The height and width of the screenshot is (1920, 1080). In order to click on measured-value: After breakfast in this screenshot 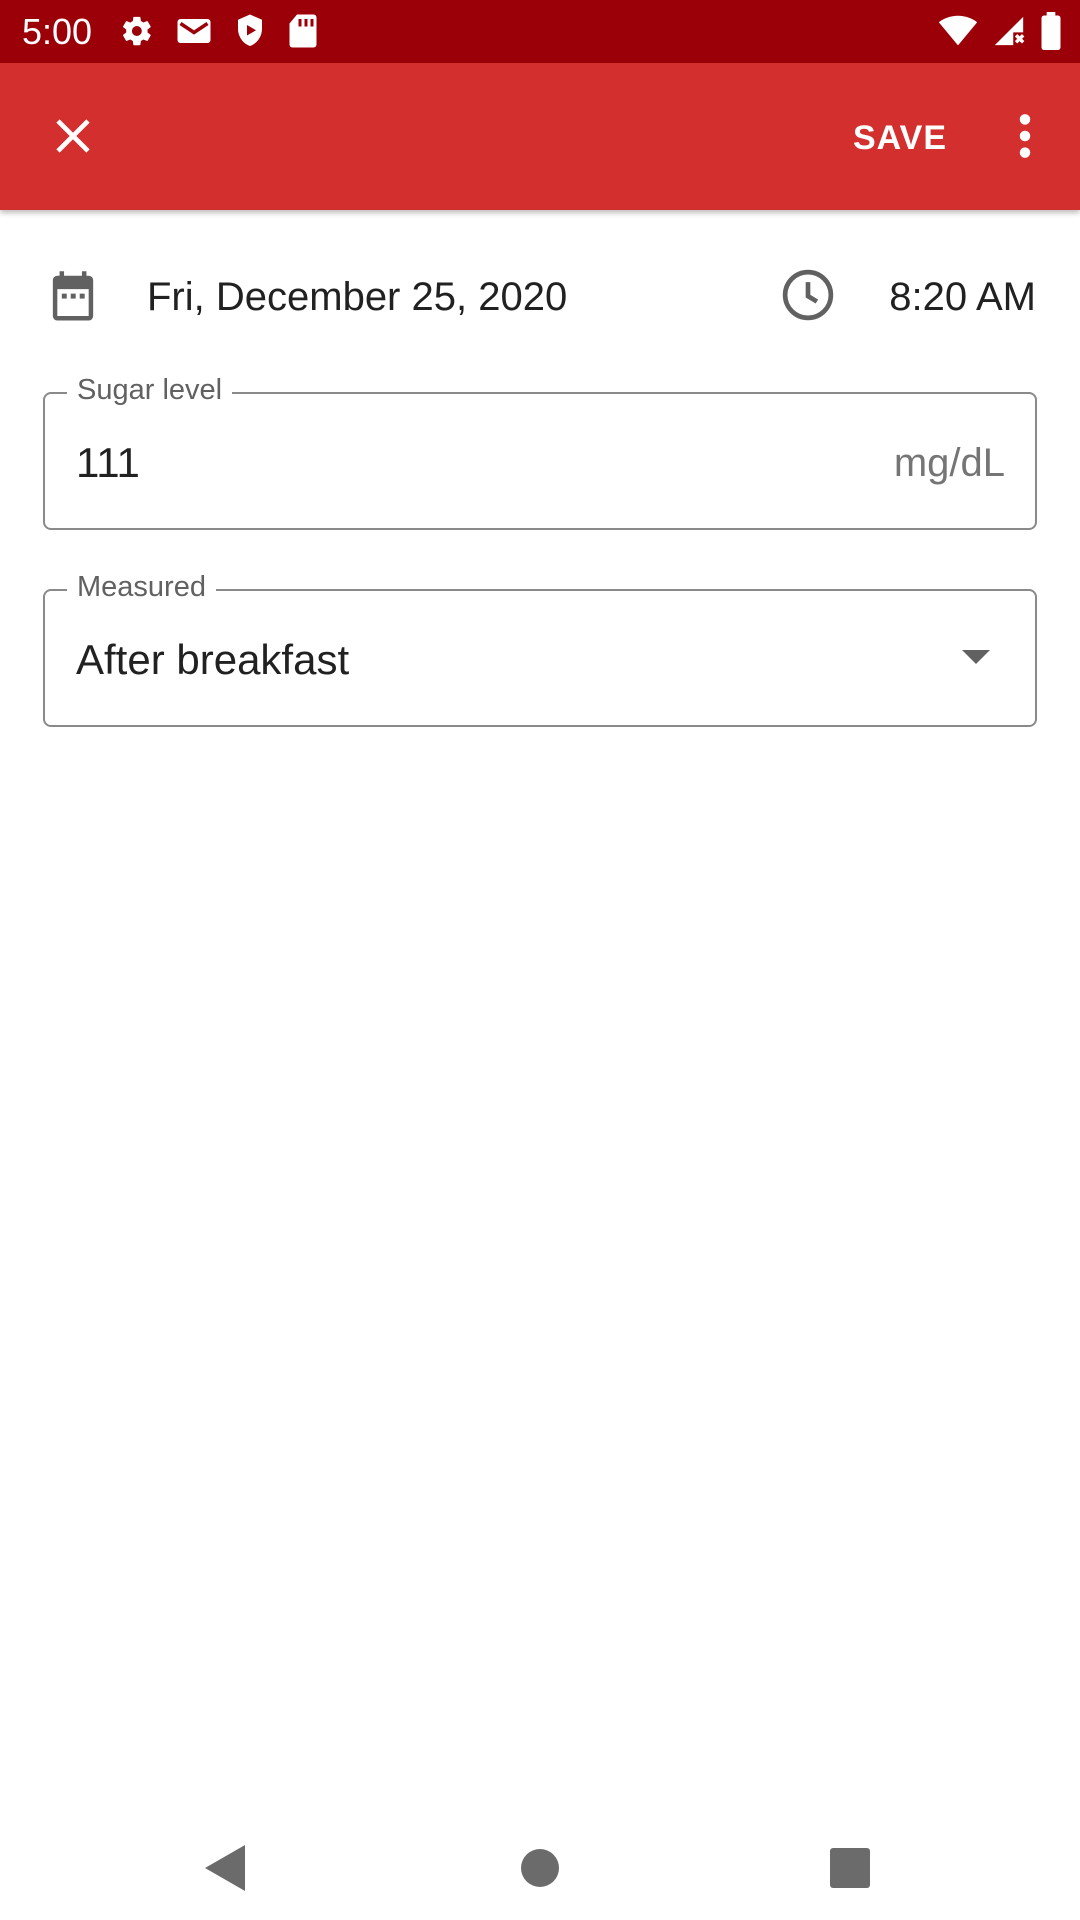, I will do `click(213, 659)`.